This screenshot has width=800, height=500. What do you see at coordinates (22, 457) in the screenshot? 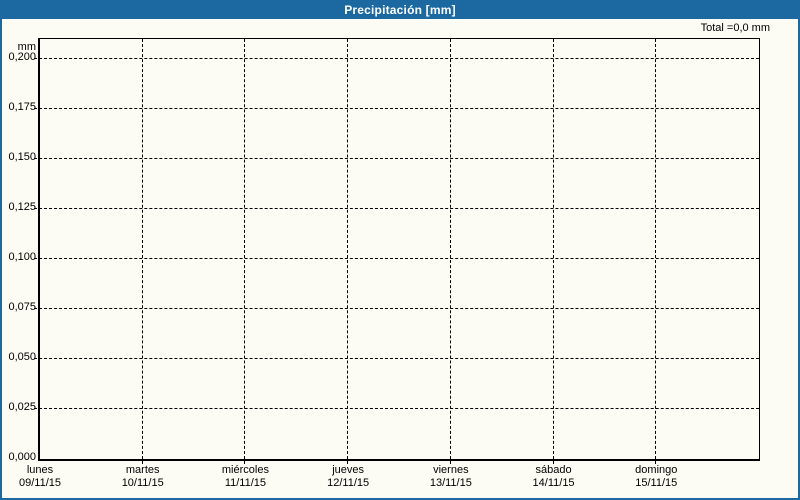
I see `y-tick-label: 0,000` at bounding box center [22, 457].